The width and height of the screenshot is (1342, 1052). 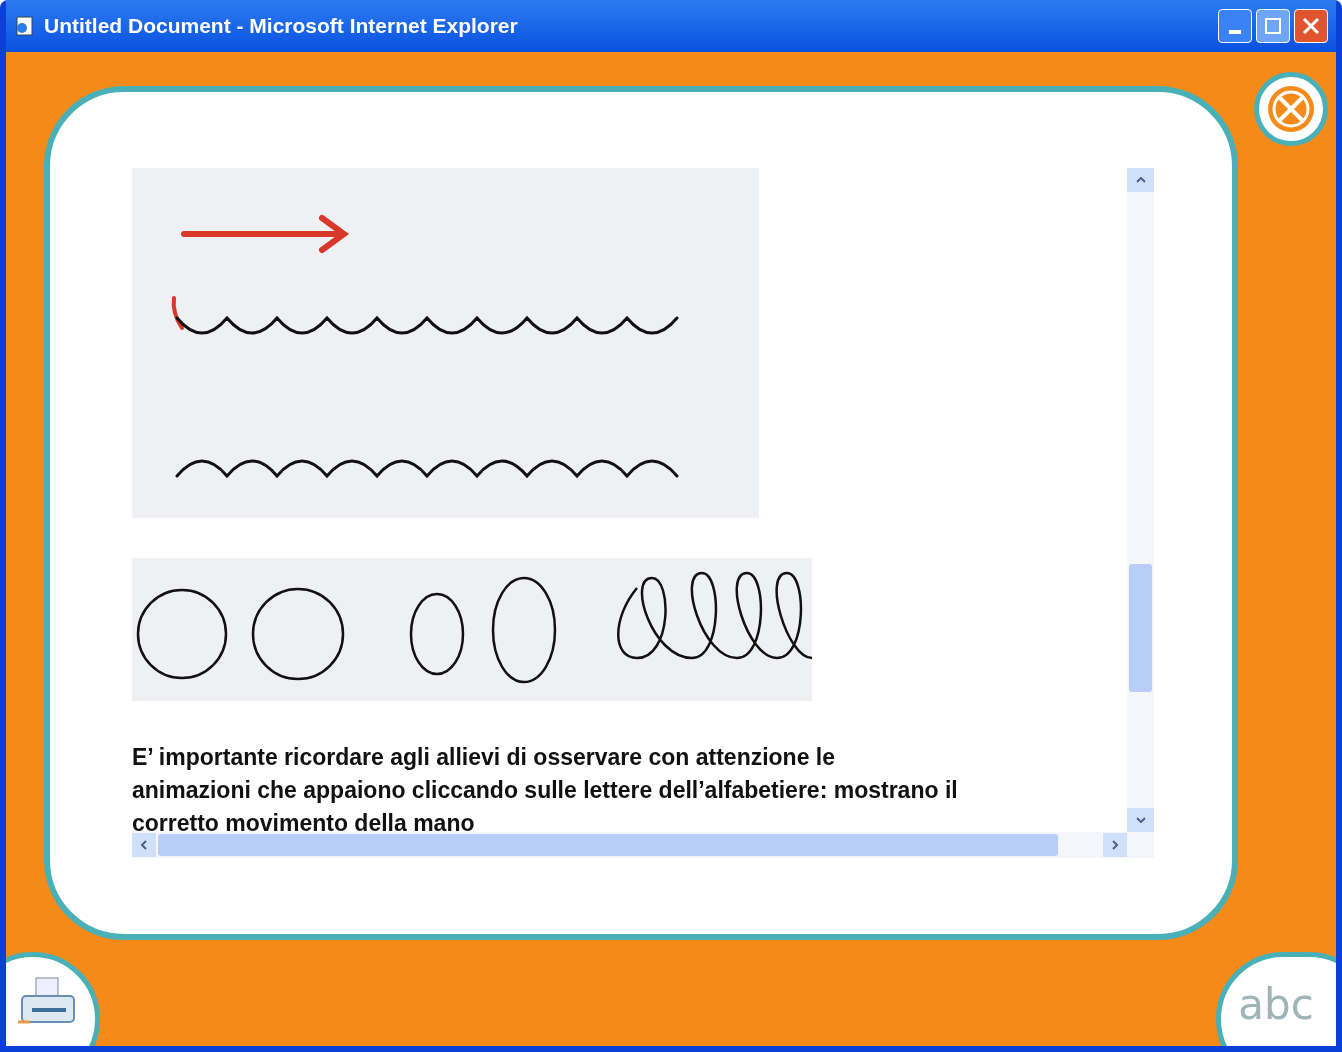 I want to click on scroll-up-icon, so click(x=1140, y=180).